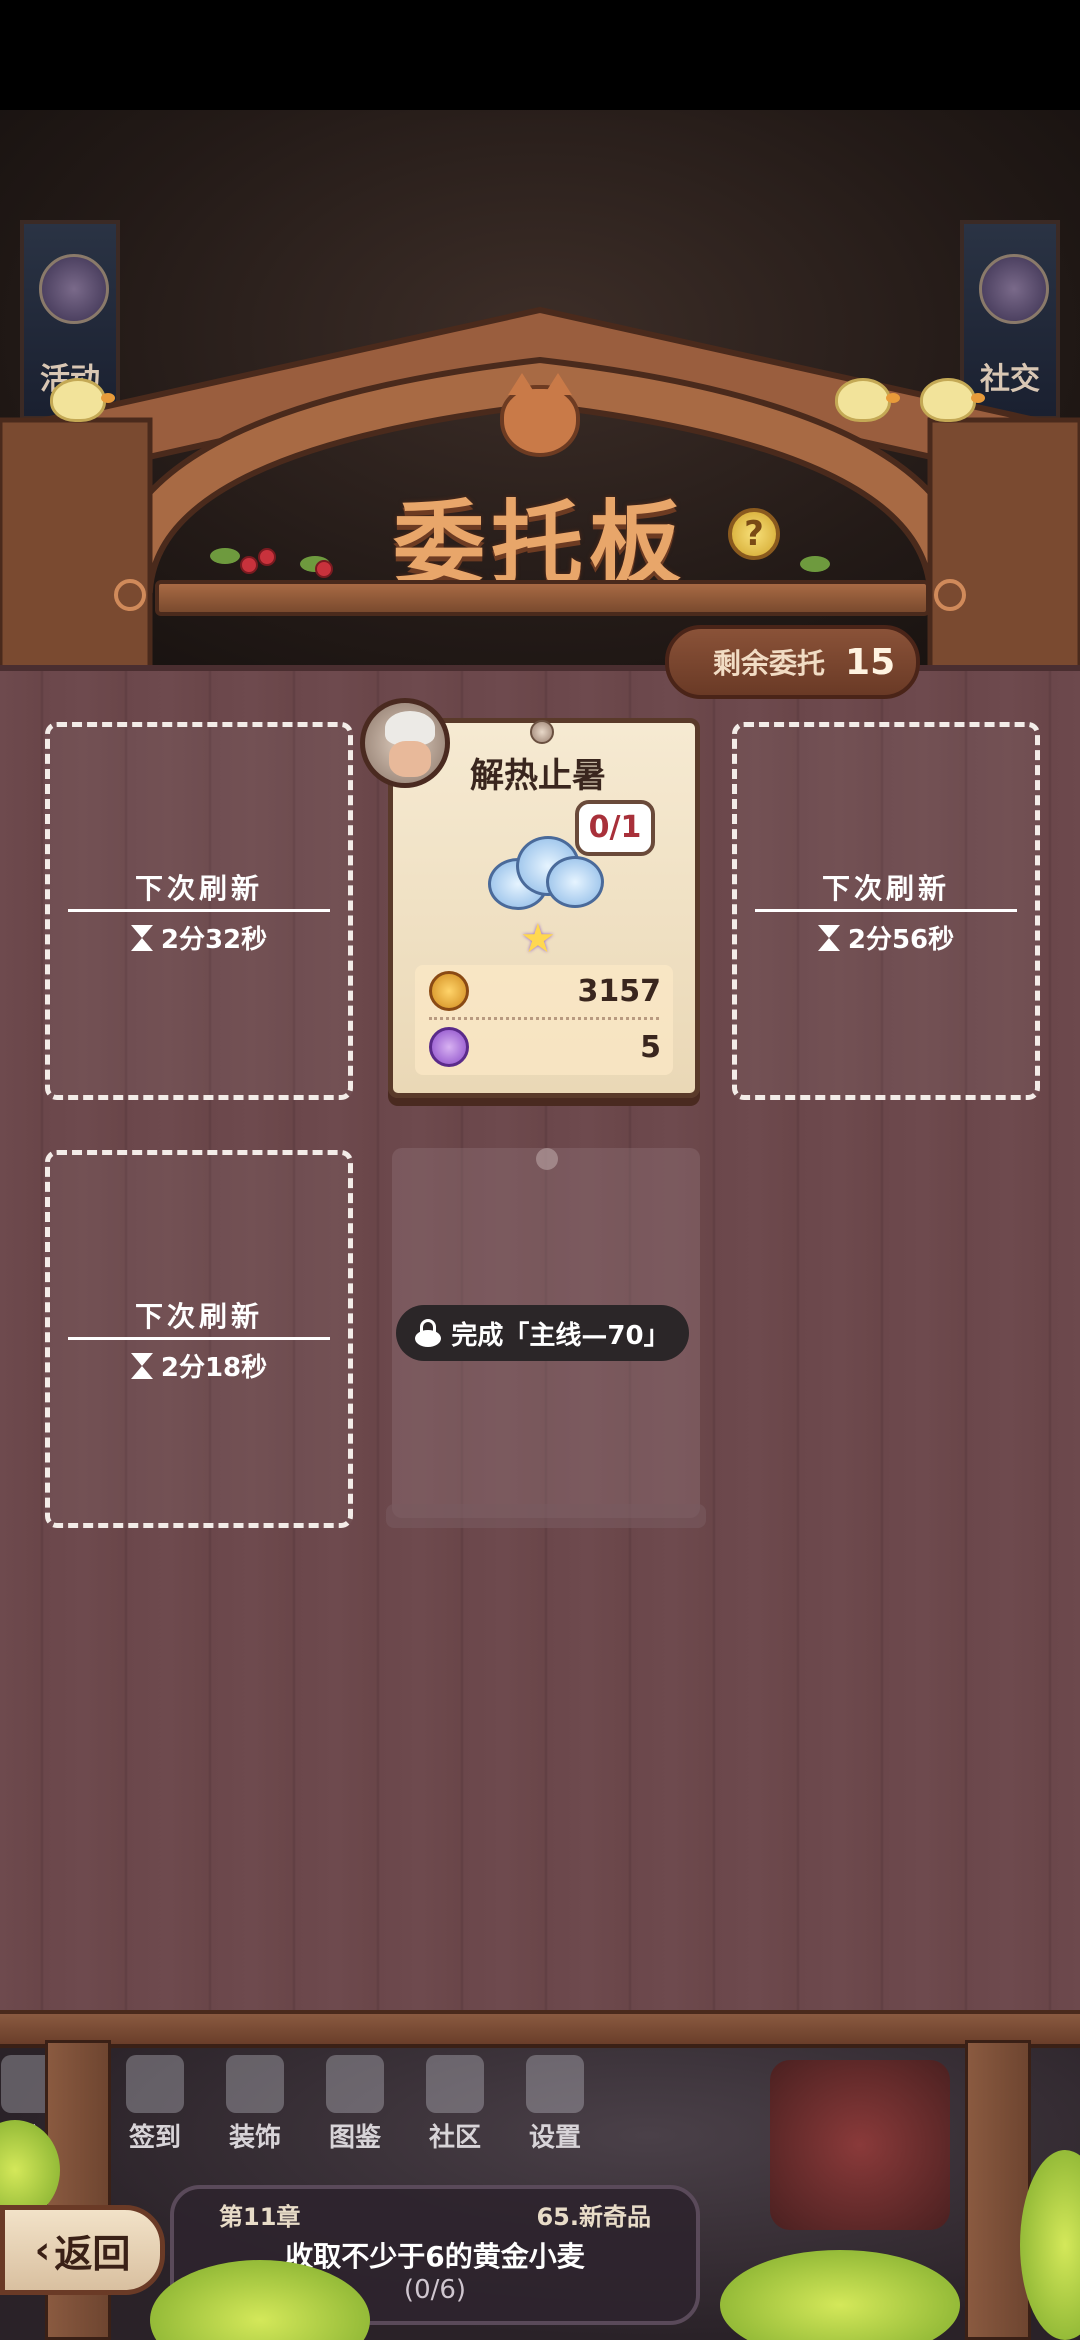 This screenshot has width=1080, height=2340. Describe the element at coordinates (254, 2138) in the screenshot. I see `nav-label: 装饰` at that location.